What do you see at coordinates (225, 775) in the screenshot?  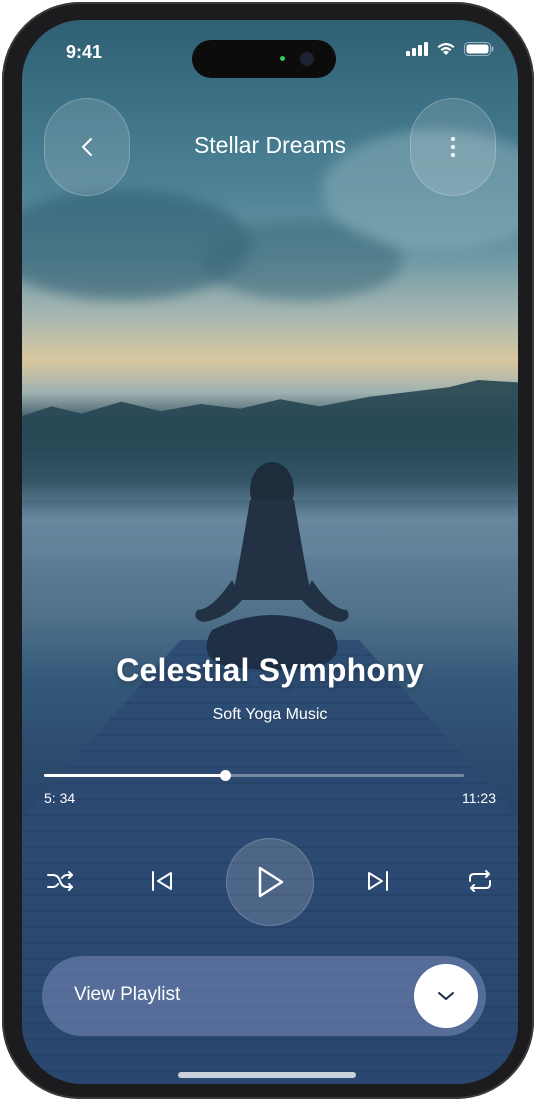 I see `progress-knob` at bounding box center [225, 775].